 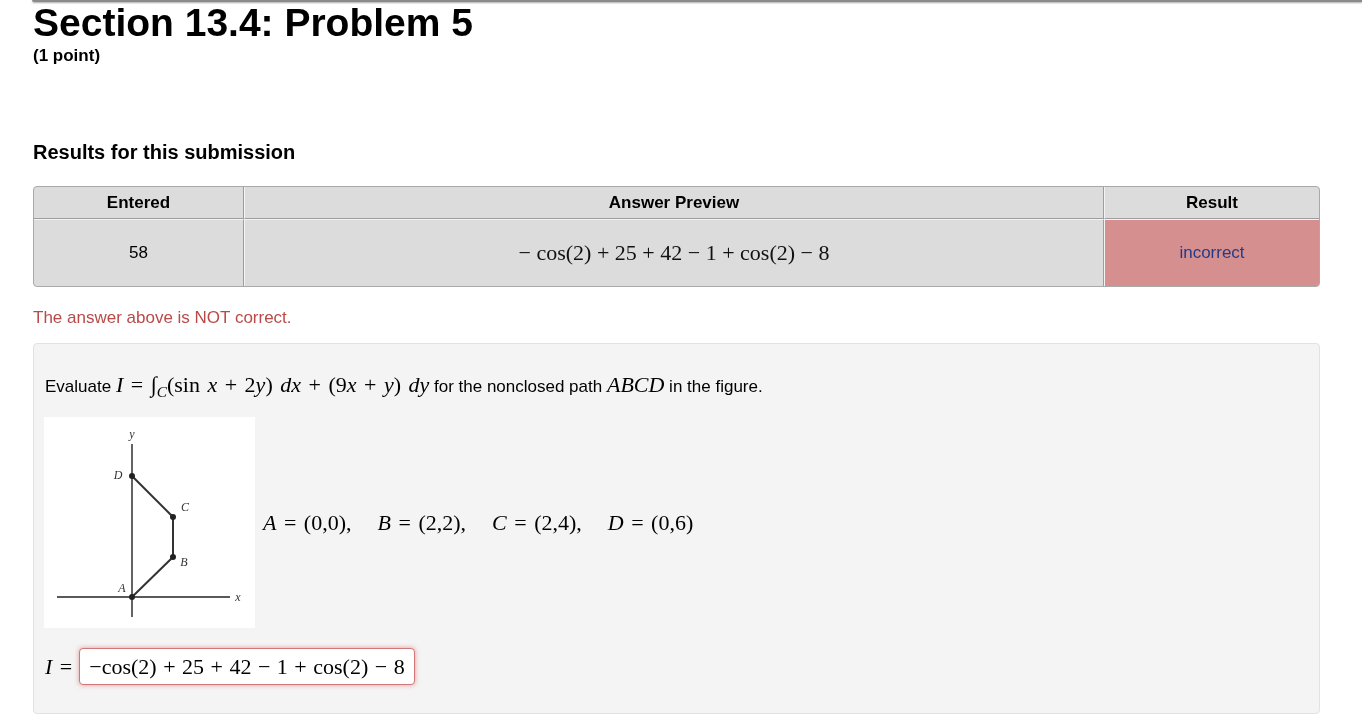 What do you see at coordinates (1211, 252) in the screenshot?
I see `result-cell: incorrect` at bounding box center [1211, 252].